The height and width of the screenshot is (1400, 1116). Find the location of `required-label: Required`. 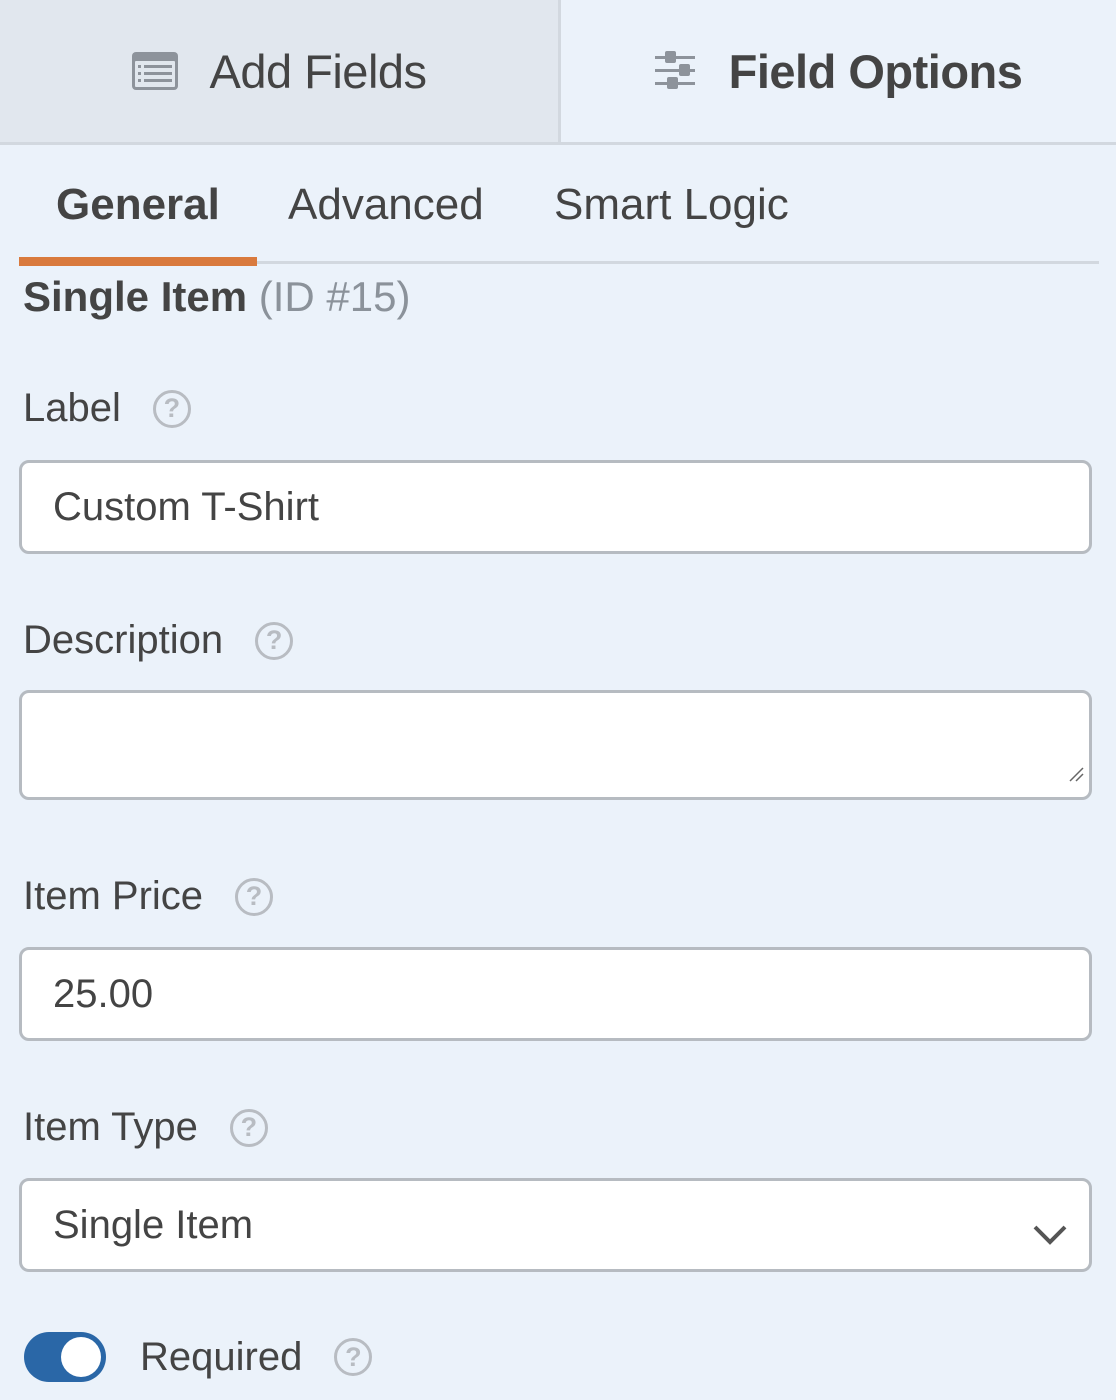

required-label: Required is located at coordinates (221, 1356).